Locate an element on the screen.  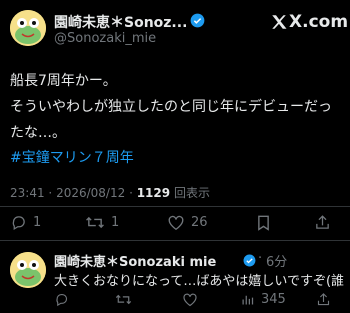
author-avatar is located at coordinates (28, 28).